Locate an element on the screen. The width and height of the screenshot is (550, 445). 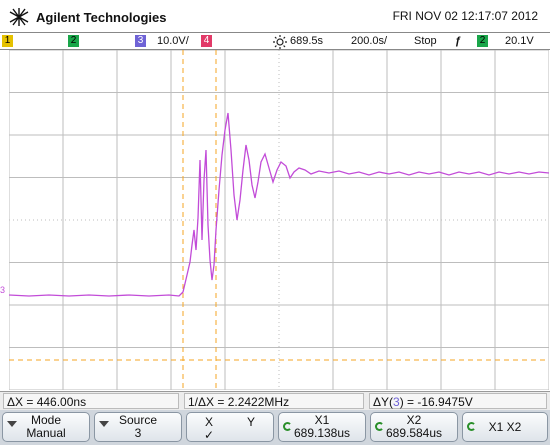
run-state: Stop is located at coordinates (425, 41).